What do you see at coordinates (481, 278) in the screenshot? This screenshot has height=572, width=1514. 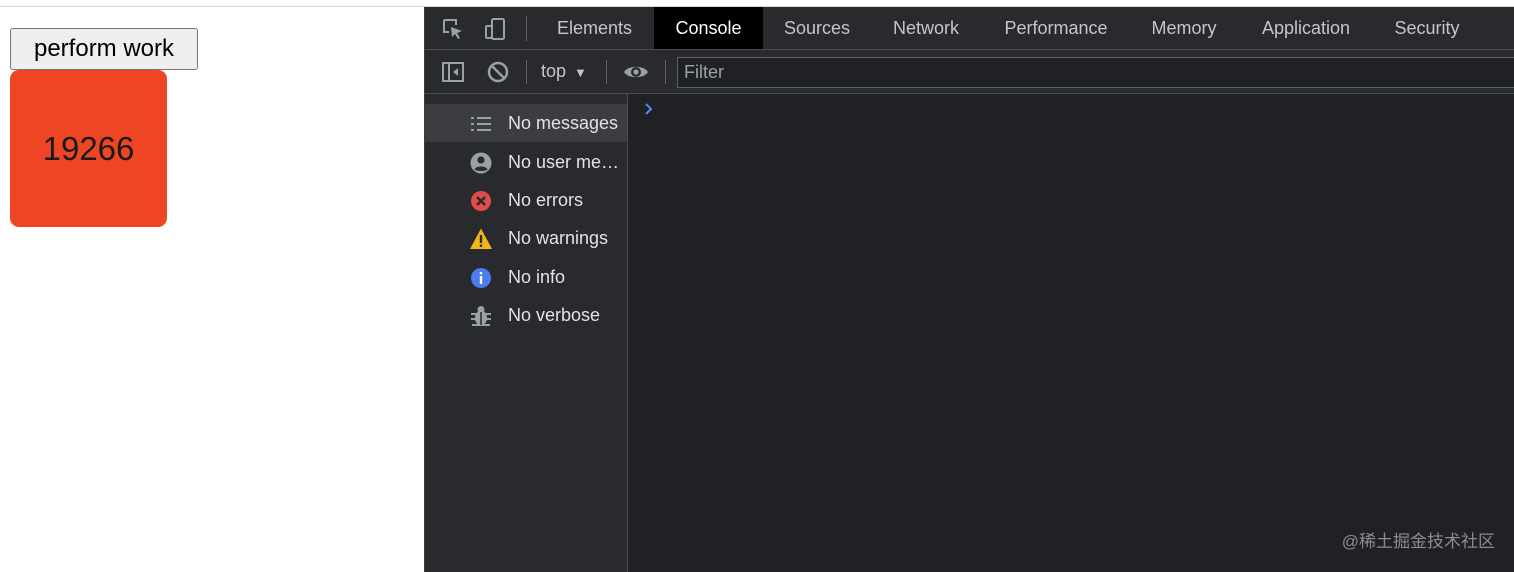 I see `info-icon` at bounding box center [481, 278].